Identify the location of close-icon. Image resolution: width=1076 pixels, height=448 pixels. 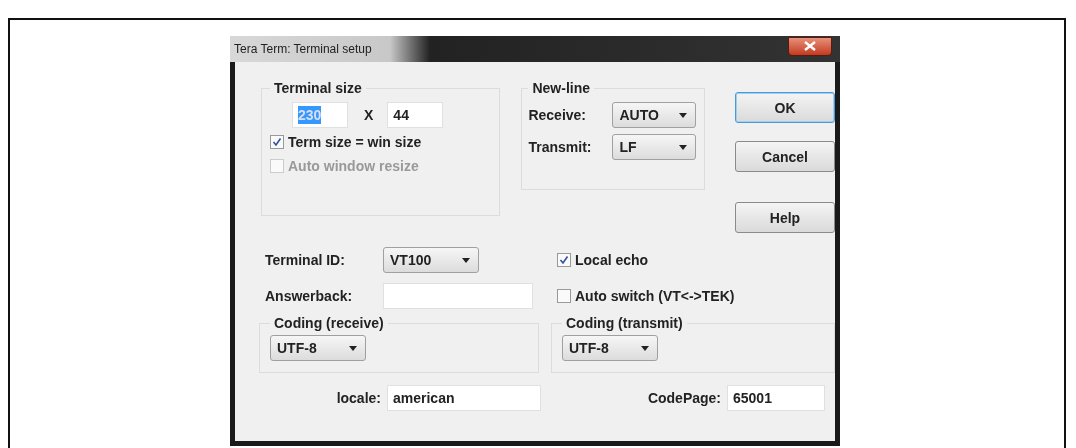
(810, 46).